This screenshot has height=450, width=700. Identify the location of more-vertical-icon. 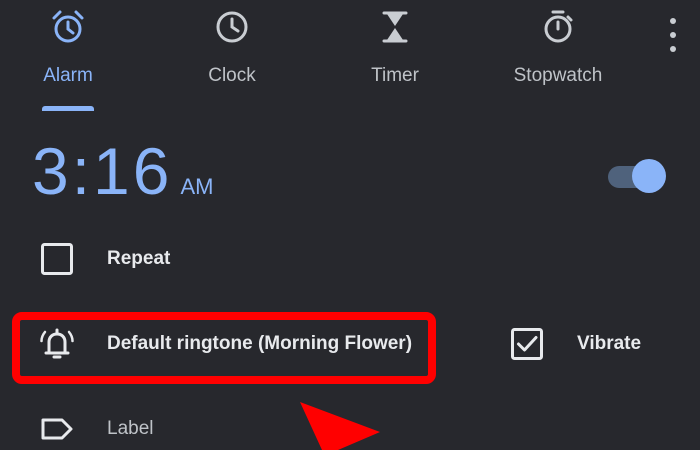
(673, 35).